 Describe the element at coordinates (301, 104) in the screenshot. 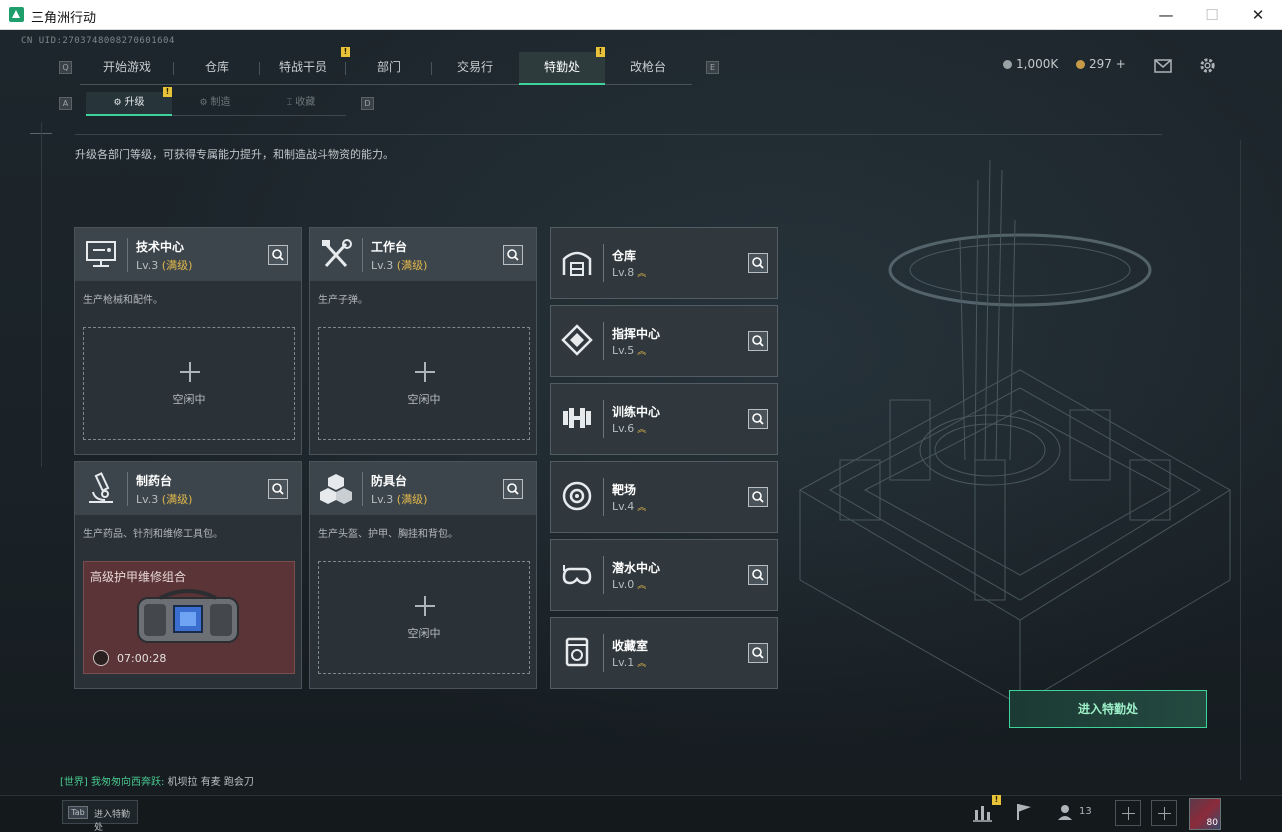

I see `subtab-collection: ⌶ 收藏` at that location.